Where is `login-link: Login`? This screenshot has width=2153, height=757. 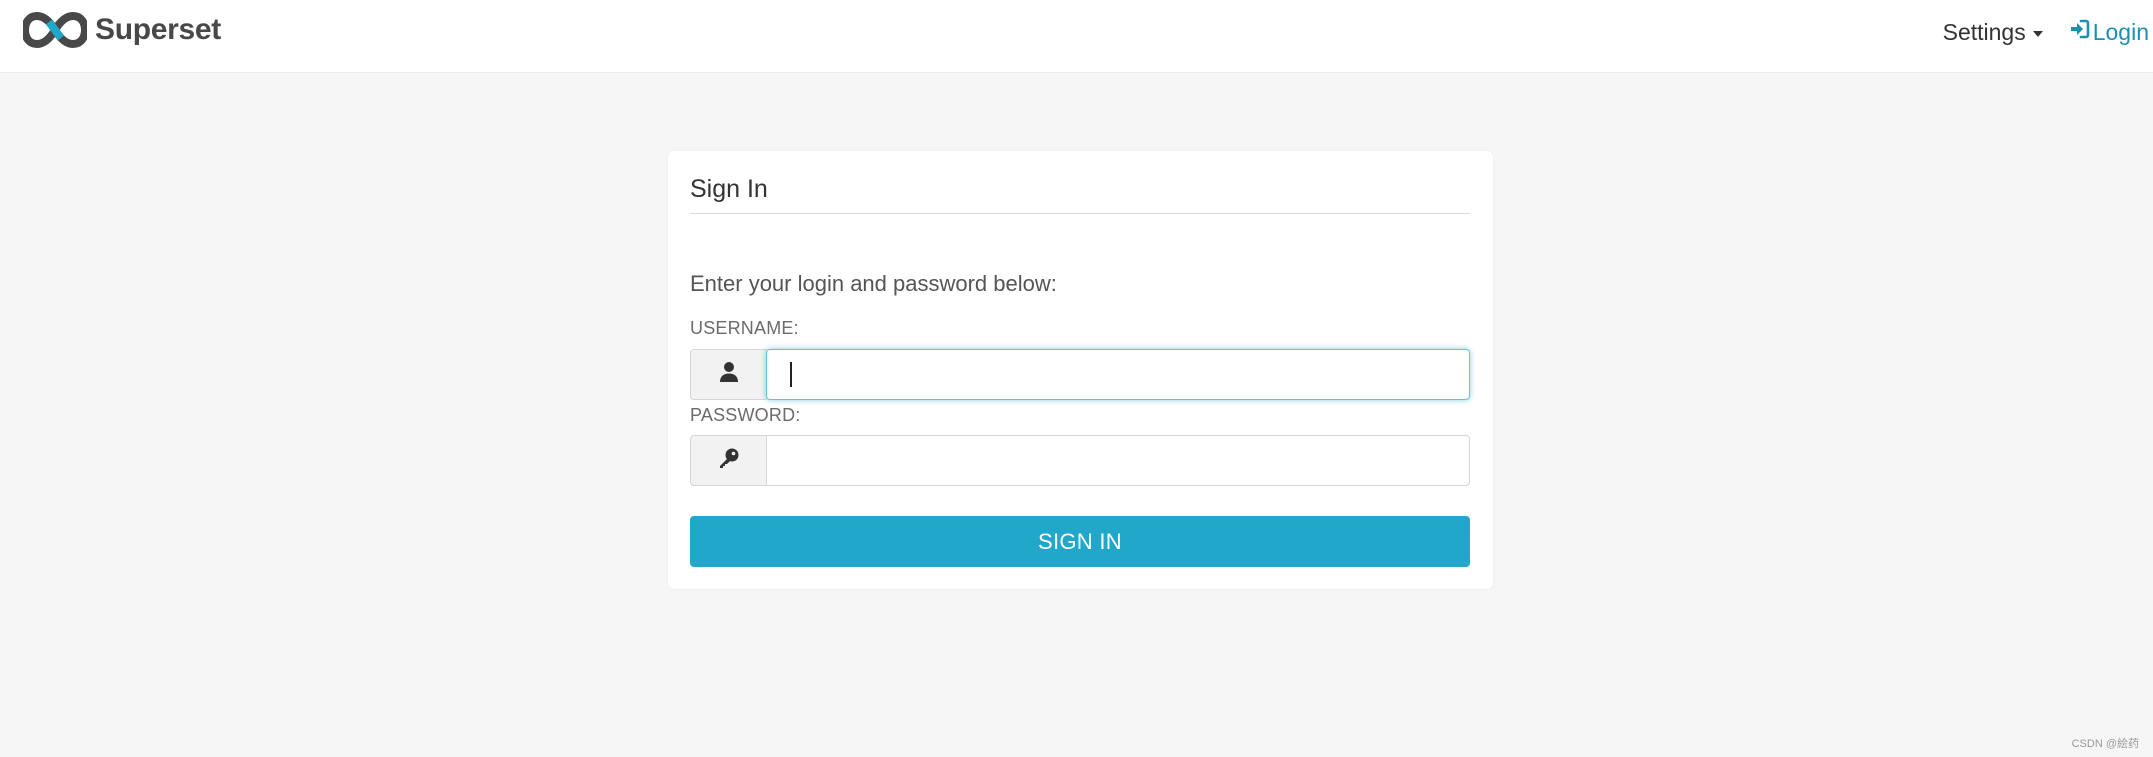
login-link: Login is located at coordinates (2109, 32).